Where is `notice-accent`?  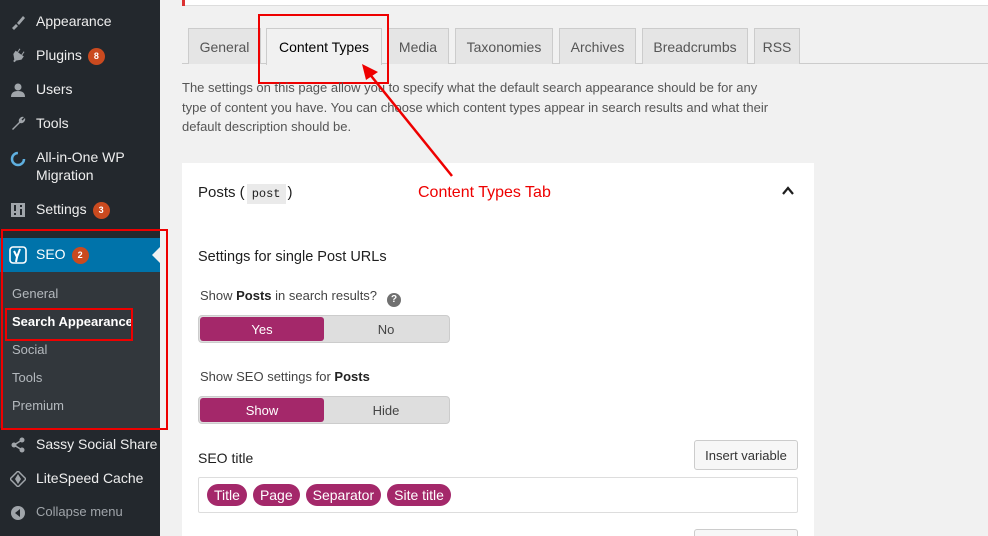
notice-accent is located at coordinates (183, 3).